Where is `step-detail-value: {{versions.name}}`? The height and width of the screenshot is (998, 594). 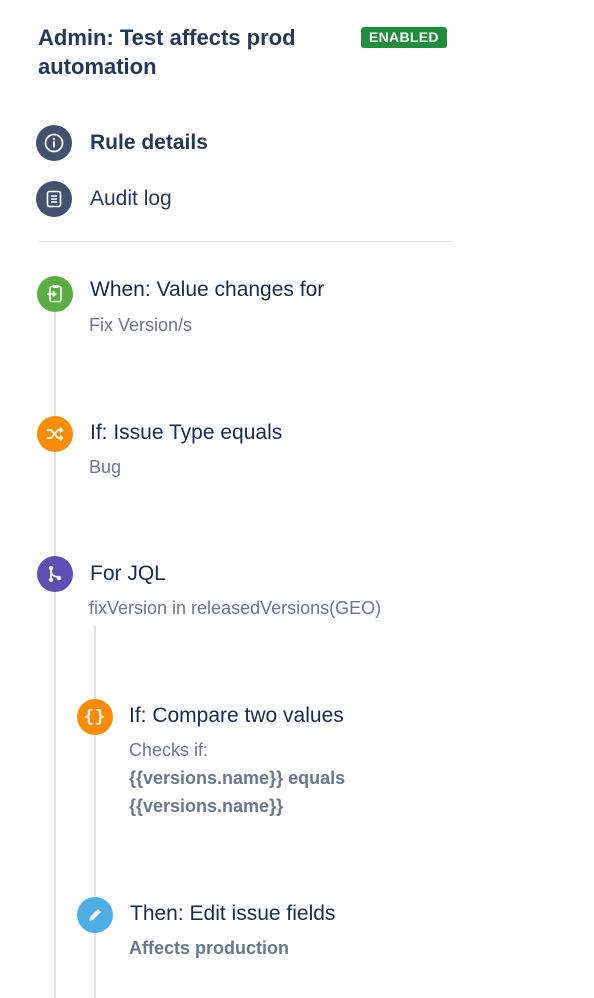 step-detail-value: {{versions.name}} is located at coordinates (206, 806).